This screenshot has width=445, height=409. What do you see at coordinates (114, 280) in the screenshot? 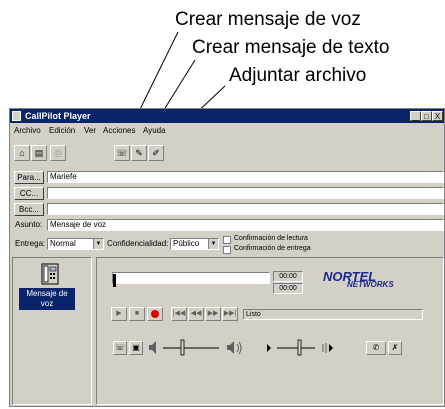
I see `progress-thumb` at bounding box center [114, 280].